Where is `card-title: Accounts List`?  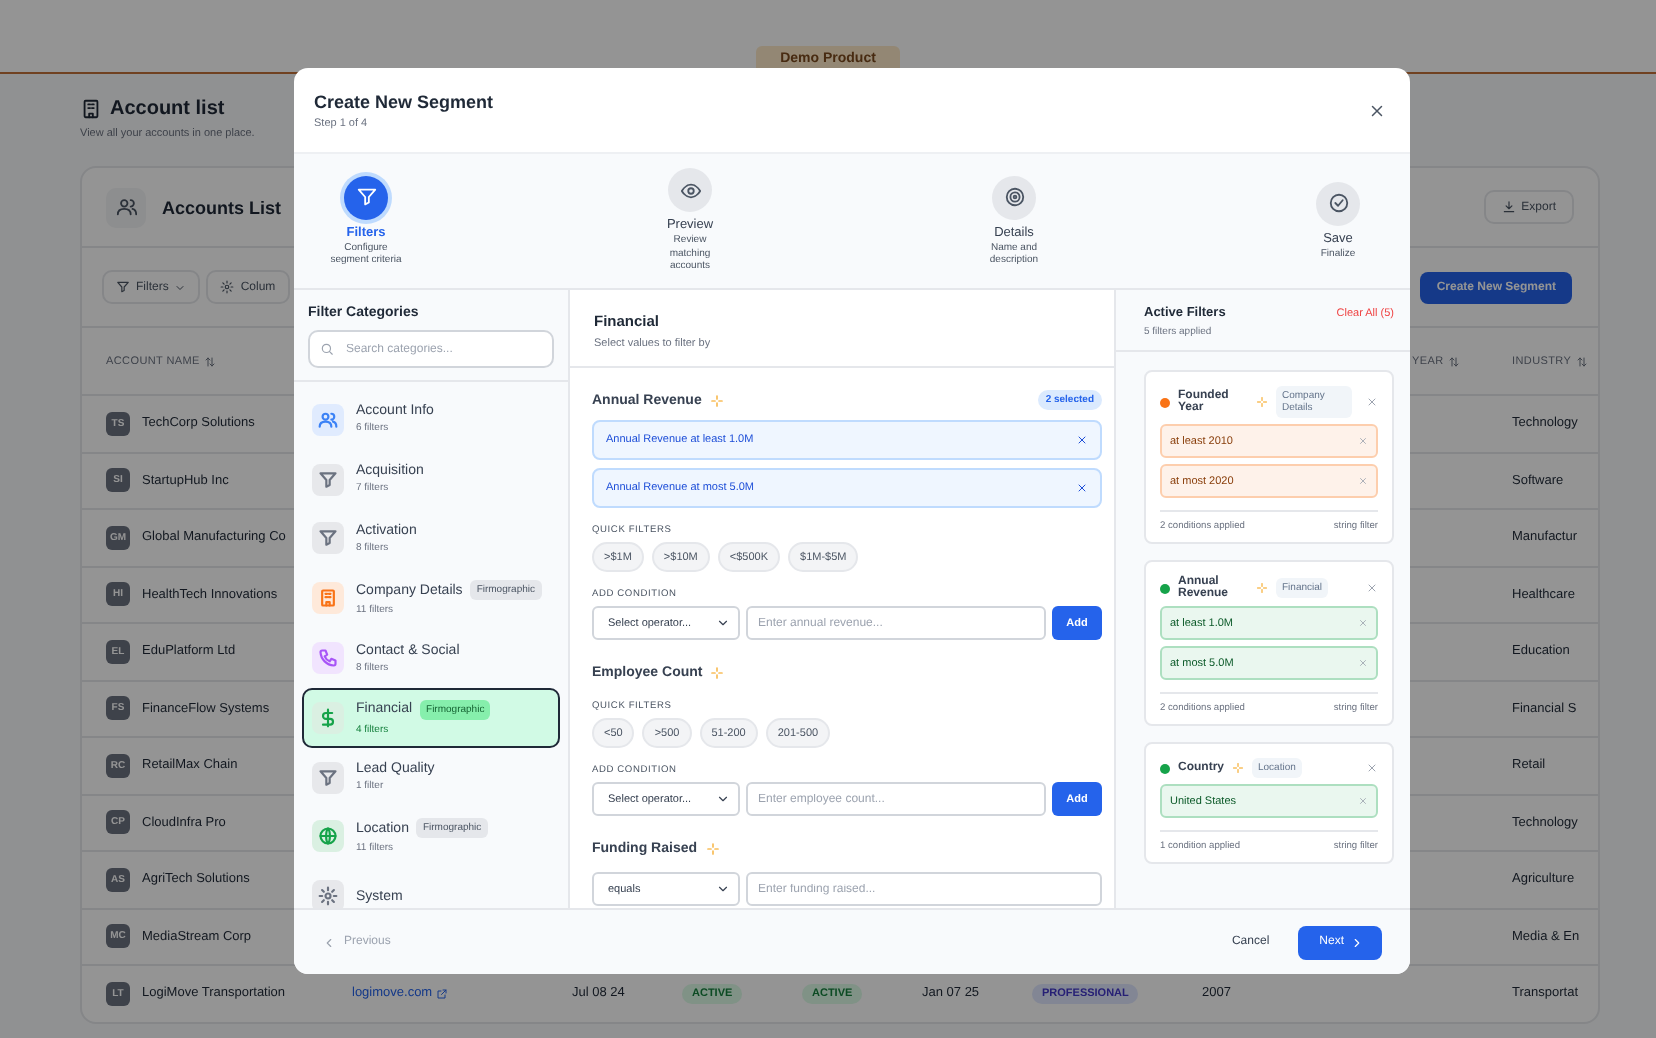
card-title: Accounts List is located at coordinates (222, 207).